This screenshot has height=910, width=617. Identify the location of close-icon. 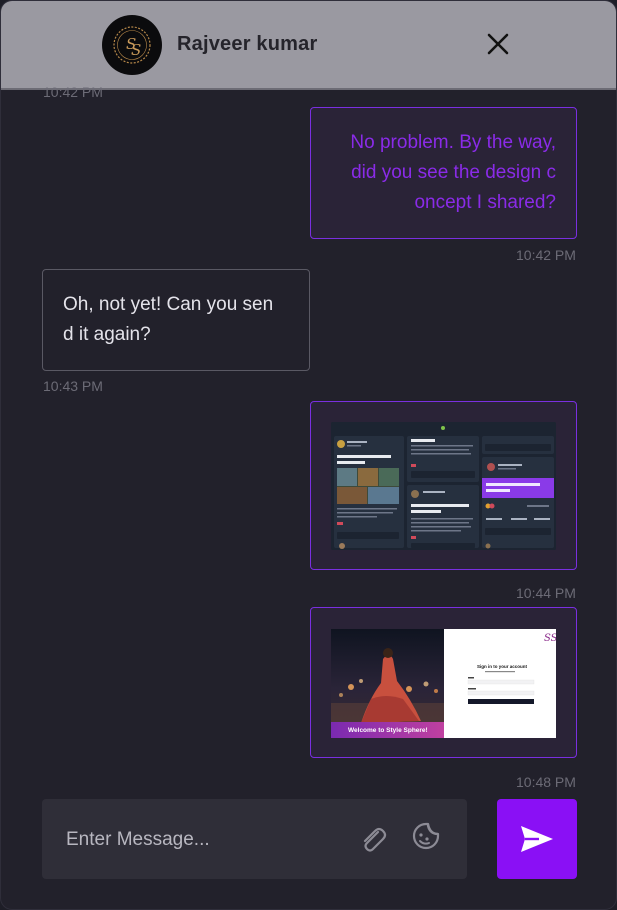
(498, 44).